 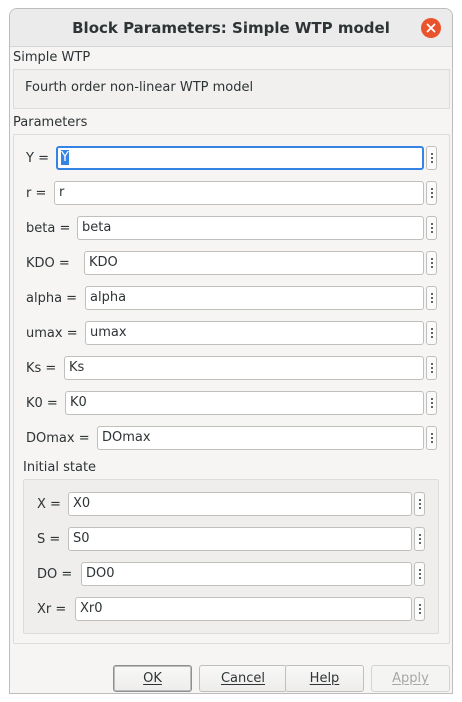 What do you see at coordinates (42, 403) in the screenshot?
I see `param-label-K0: K0 =` at bounding box center [42, 403].